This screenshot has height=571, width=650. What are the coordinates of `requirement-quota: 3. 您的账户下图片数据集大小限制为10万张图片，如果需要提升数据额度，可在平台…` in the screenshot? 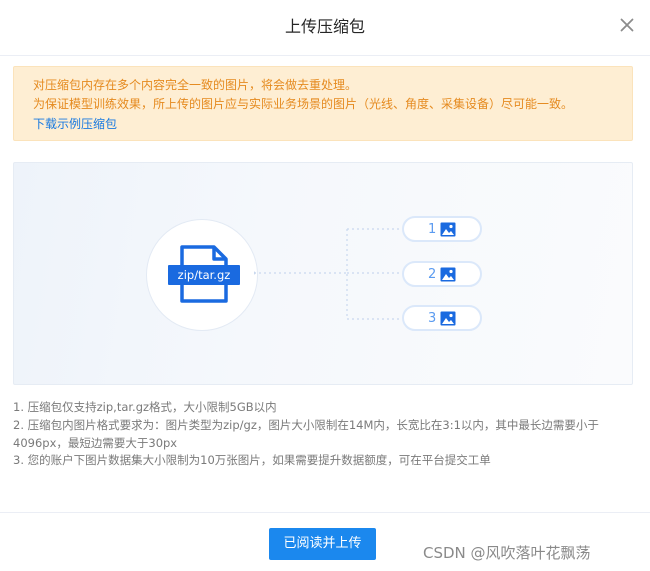 It's located at (252, 460).